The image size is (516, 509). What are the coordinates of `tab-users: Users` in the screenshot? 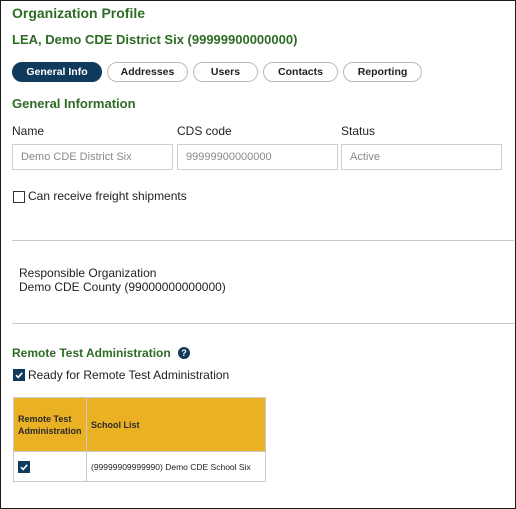 It's located at (225, 72).